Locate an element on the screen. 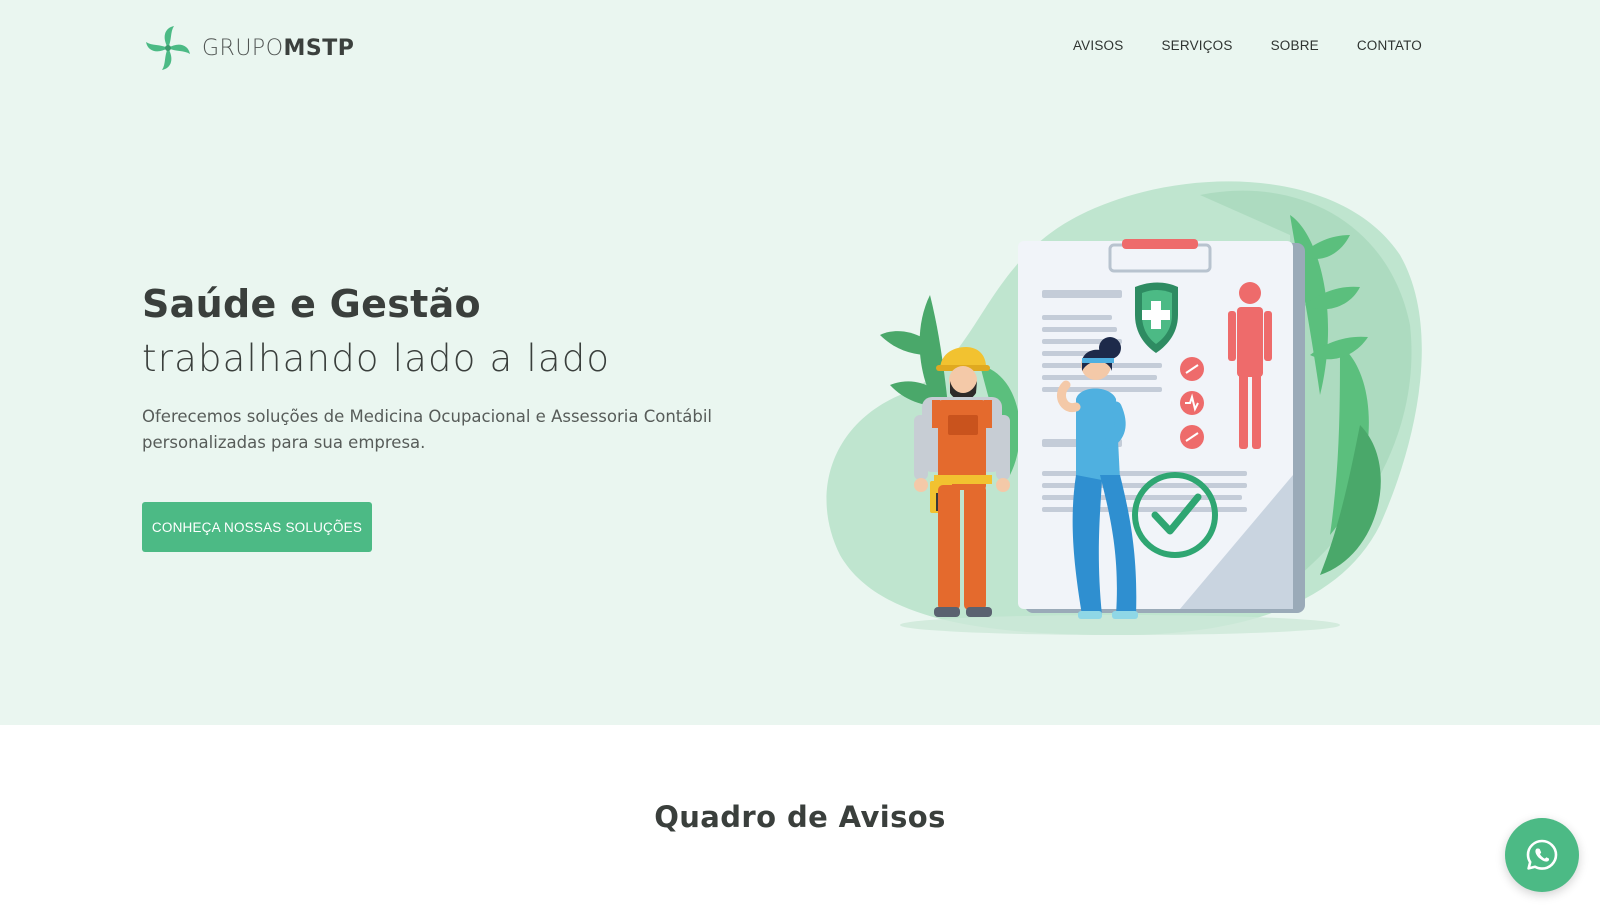 This screenshot has height=910, width=1600. nav-item-servicos: SERVIÇOS is located at coordinates (1196, 45).